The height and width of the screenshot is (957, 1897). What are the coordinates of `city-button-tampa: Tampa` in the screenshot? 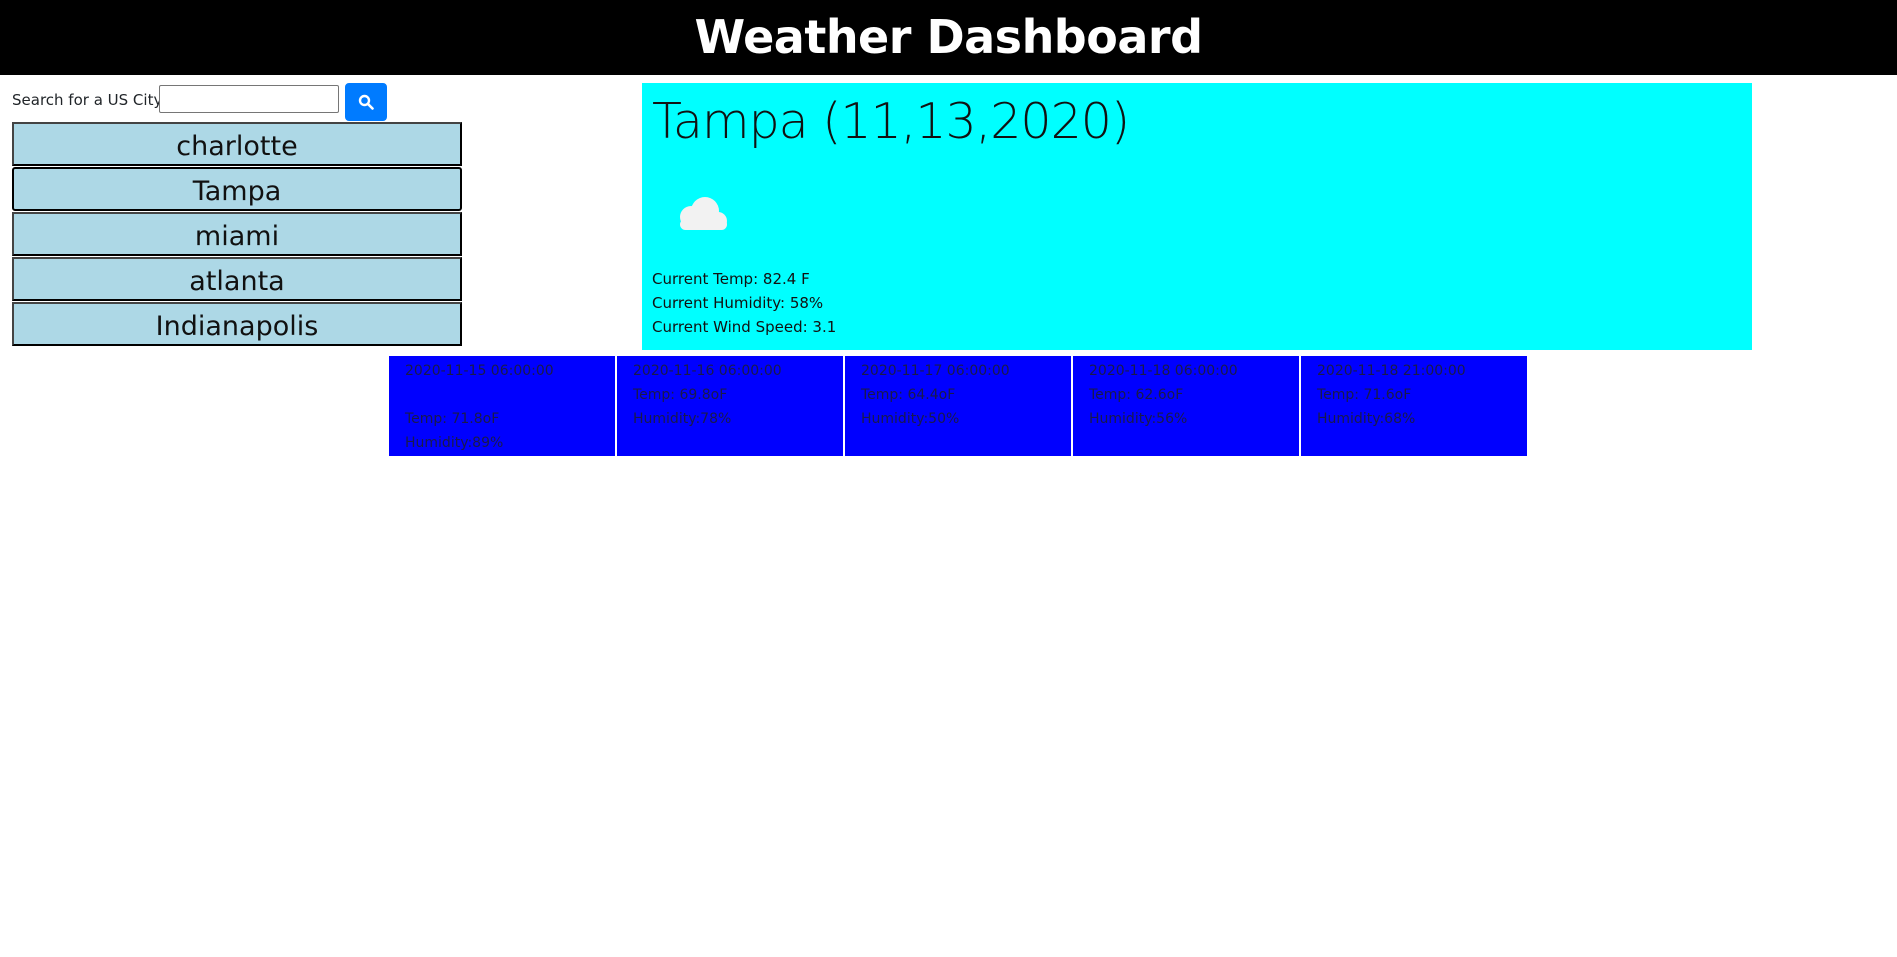 It's located at (237, 189).